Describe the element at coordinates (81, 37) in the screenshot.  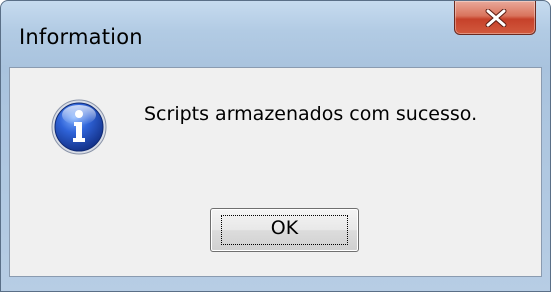
I see `window-title: Information` at that location.